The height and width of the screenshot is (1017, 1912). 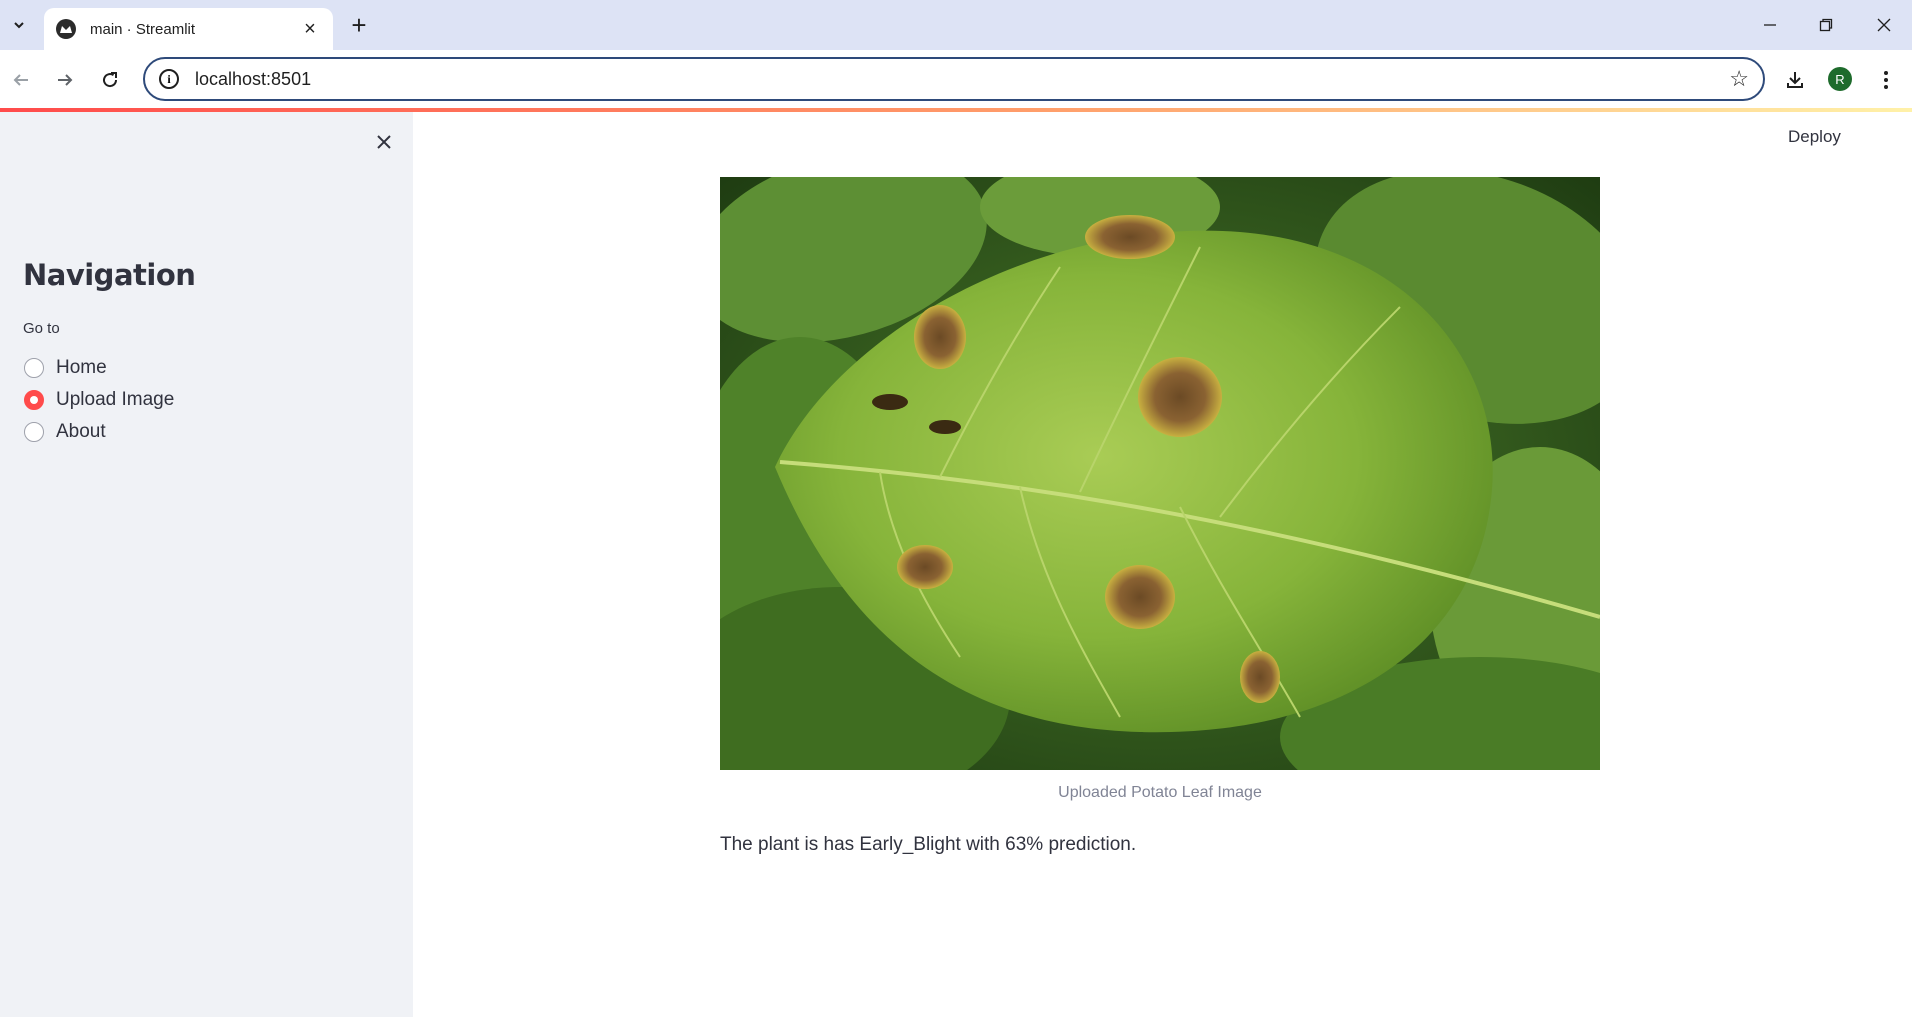 What do you see at coordinates (1826, 25) in the screenshot?
I see `restore-icon` at bounding box center [1826, 25].